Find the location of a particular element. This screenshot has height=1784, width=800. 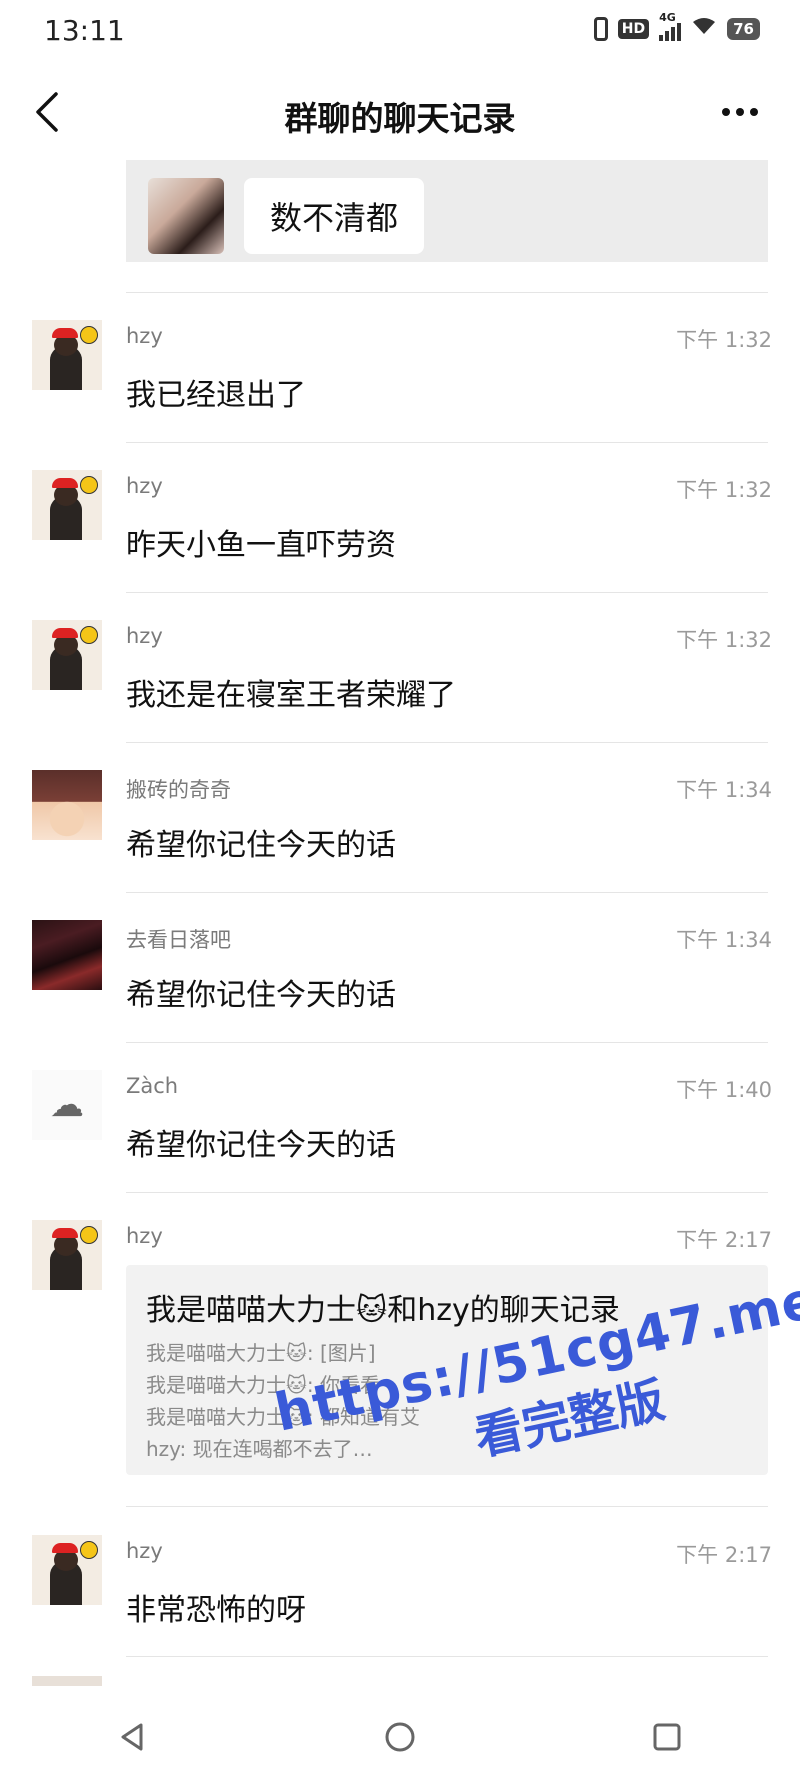

message-text: 非常恐怖的呀 is located at coordinates (216, 1610).